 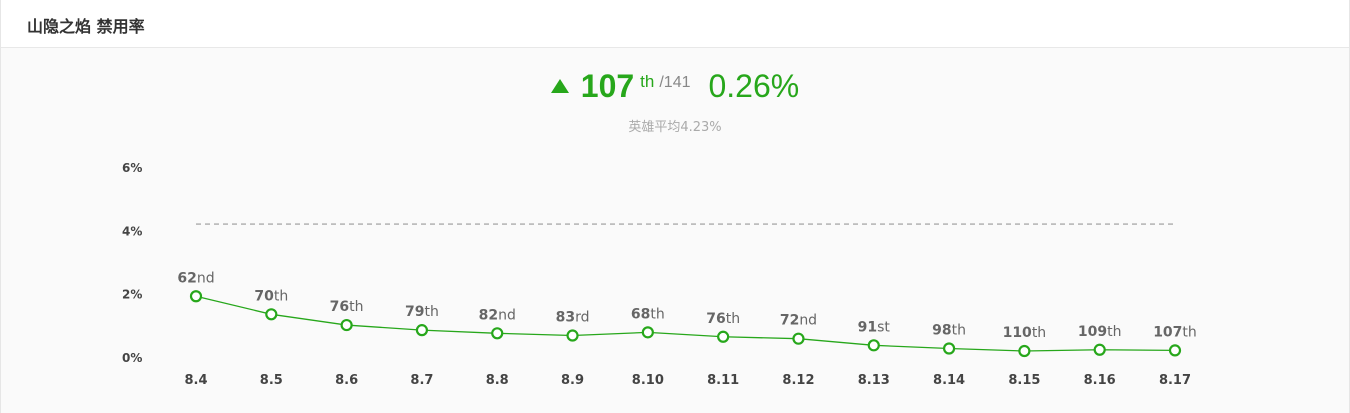 I want to click on x-tick-label: 8.5, so click(x=271, y=380).